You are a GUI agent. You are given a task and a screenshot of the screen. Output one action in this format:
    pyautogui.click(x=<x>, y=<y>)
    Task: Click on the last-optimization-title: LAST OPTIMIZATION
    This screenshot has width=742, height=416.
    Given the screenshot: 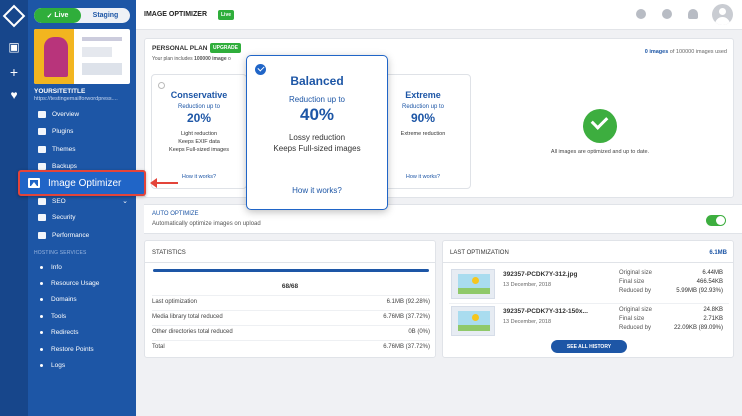 What is the action you would take?
    pyautogui.click(x=588, y=252)
    